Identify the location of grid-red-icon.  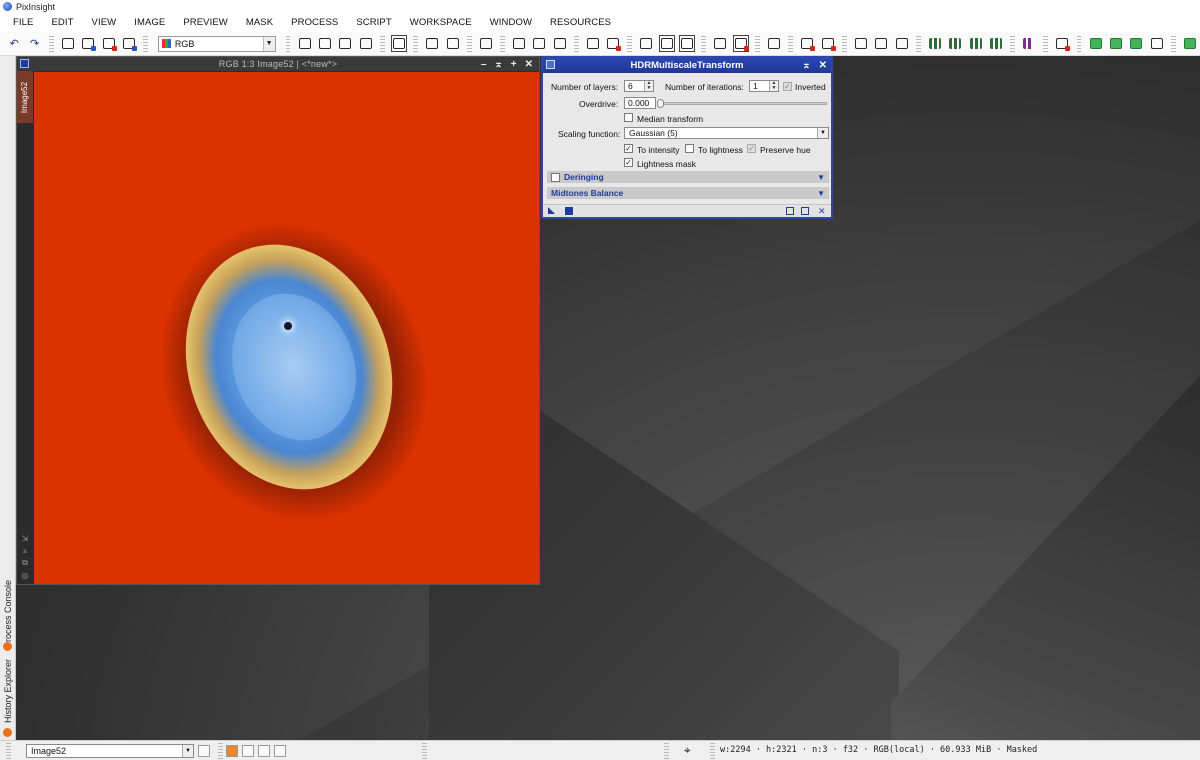
(1062, 43).